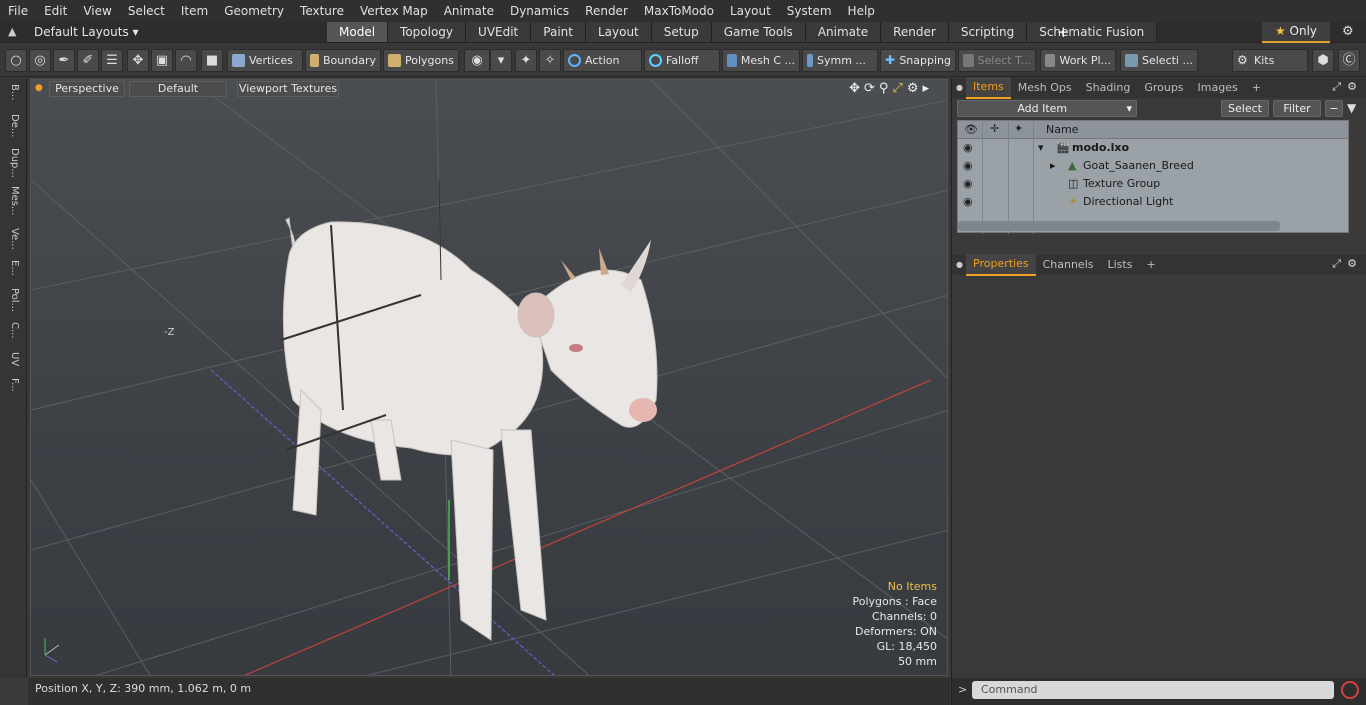  What do you see at coordinates (212, 60) in the screenshot?
I see `cube-icon: ■` at bounding box center [212, 60].